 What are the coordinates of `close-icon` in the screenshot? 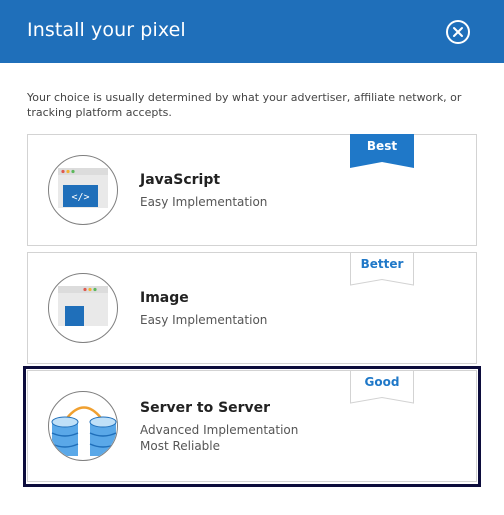 It's located at (458, 32).